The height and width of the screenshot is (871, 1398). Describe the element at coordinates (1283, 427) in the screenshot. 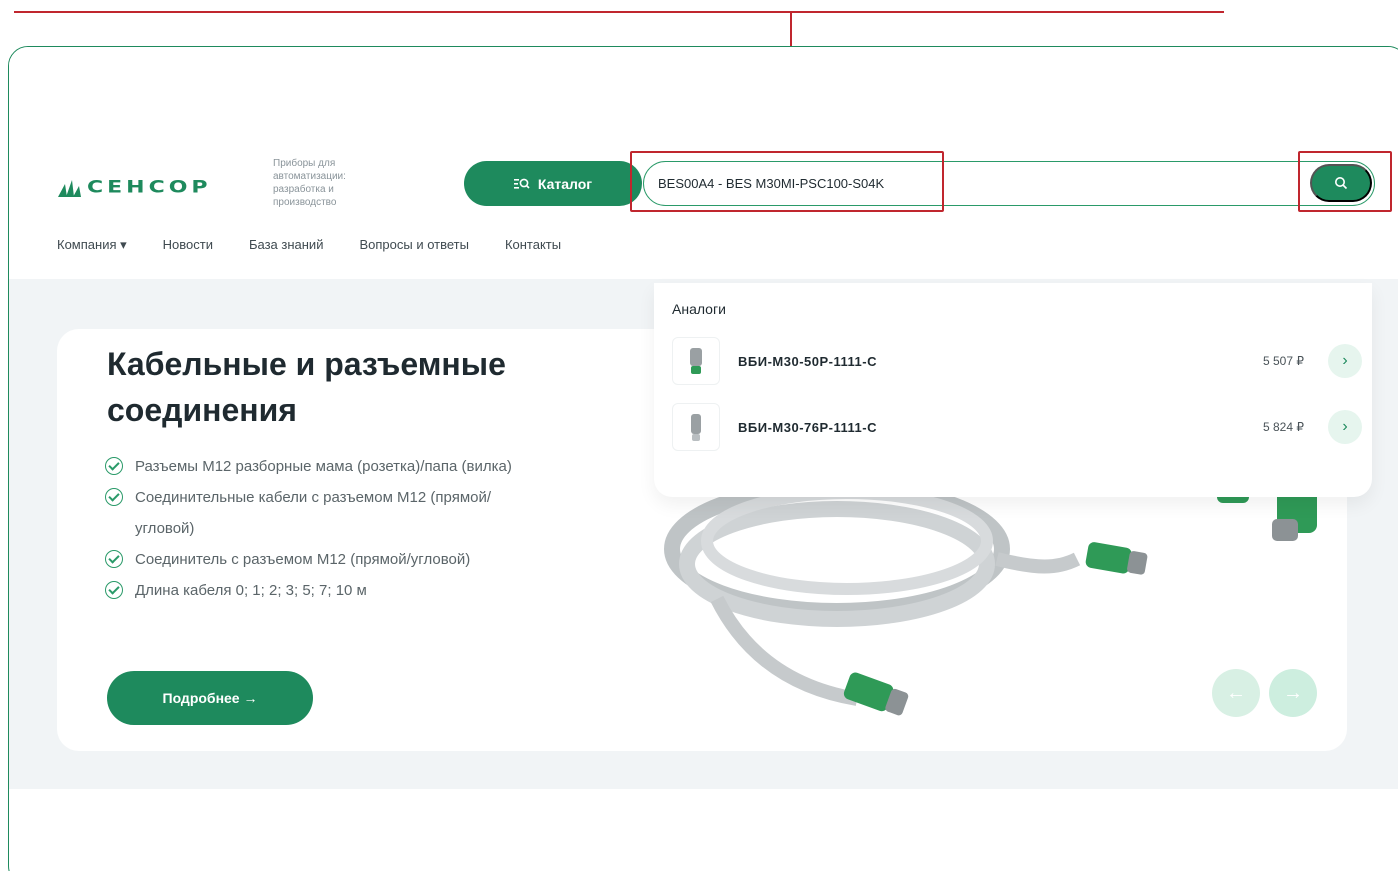

I see `suggestion-price: 5 824 ₽` at that location.